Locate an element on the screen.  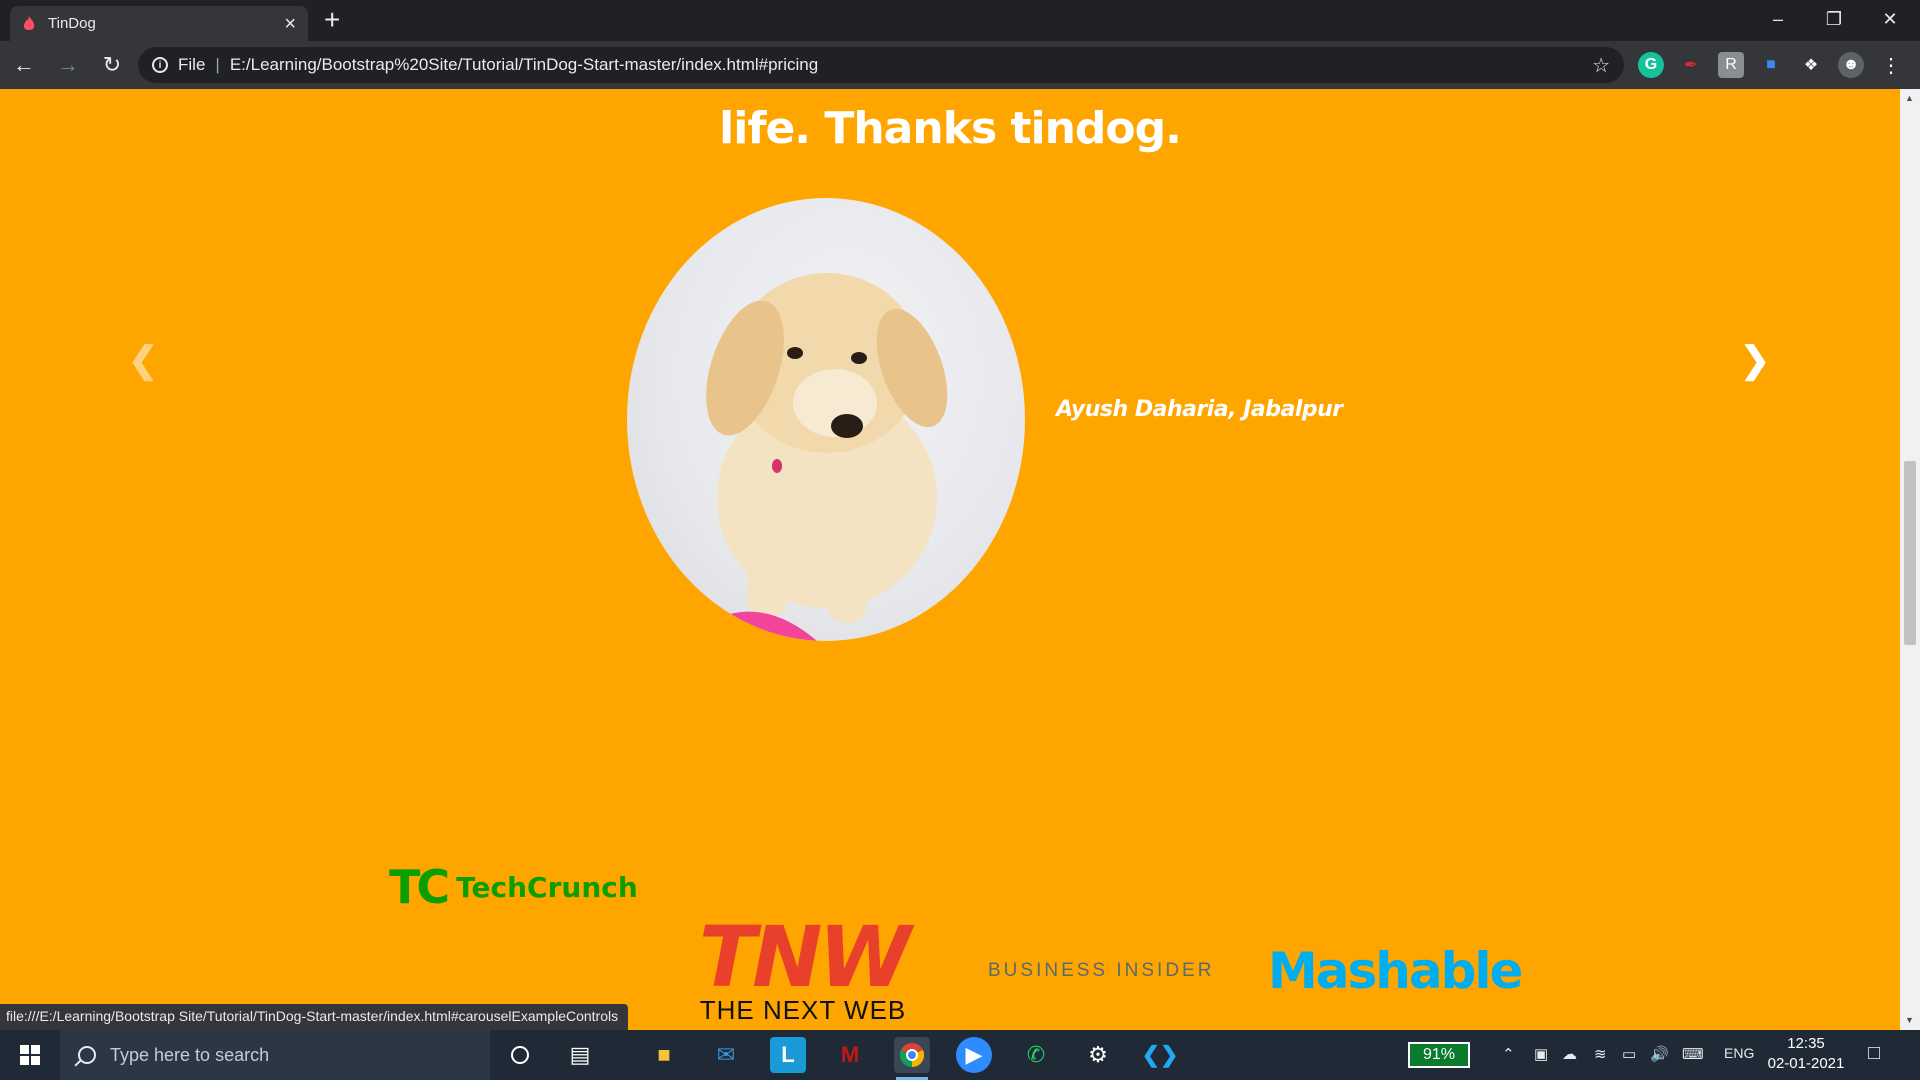
grammarly-icon: G is located at coordinates (1651, 65).